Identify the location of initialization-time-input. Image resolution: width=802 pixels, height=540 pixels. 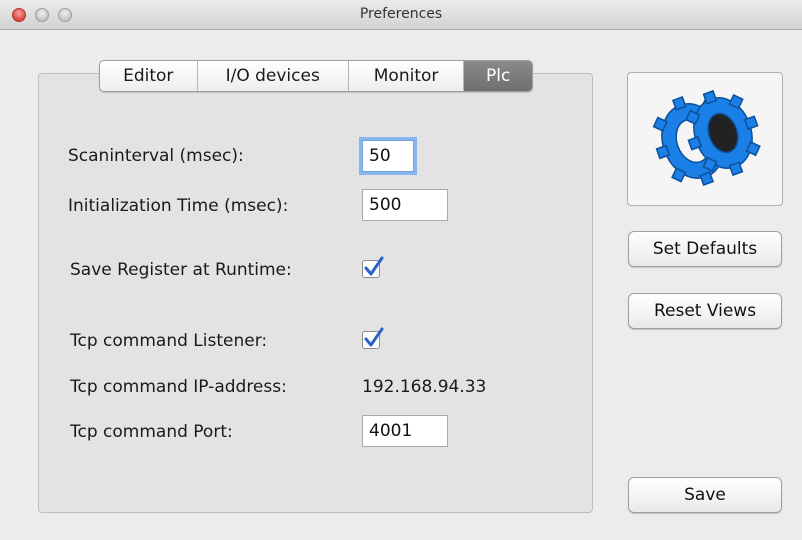
(405, 205).